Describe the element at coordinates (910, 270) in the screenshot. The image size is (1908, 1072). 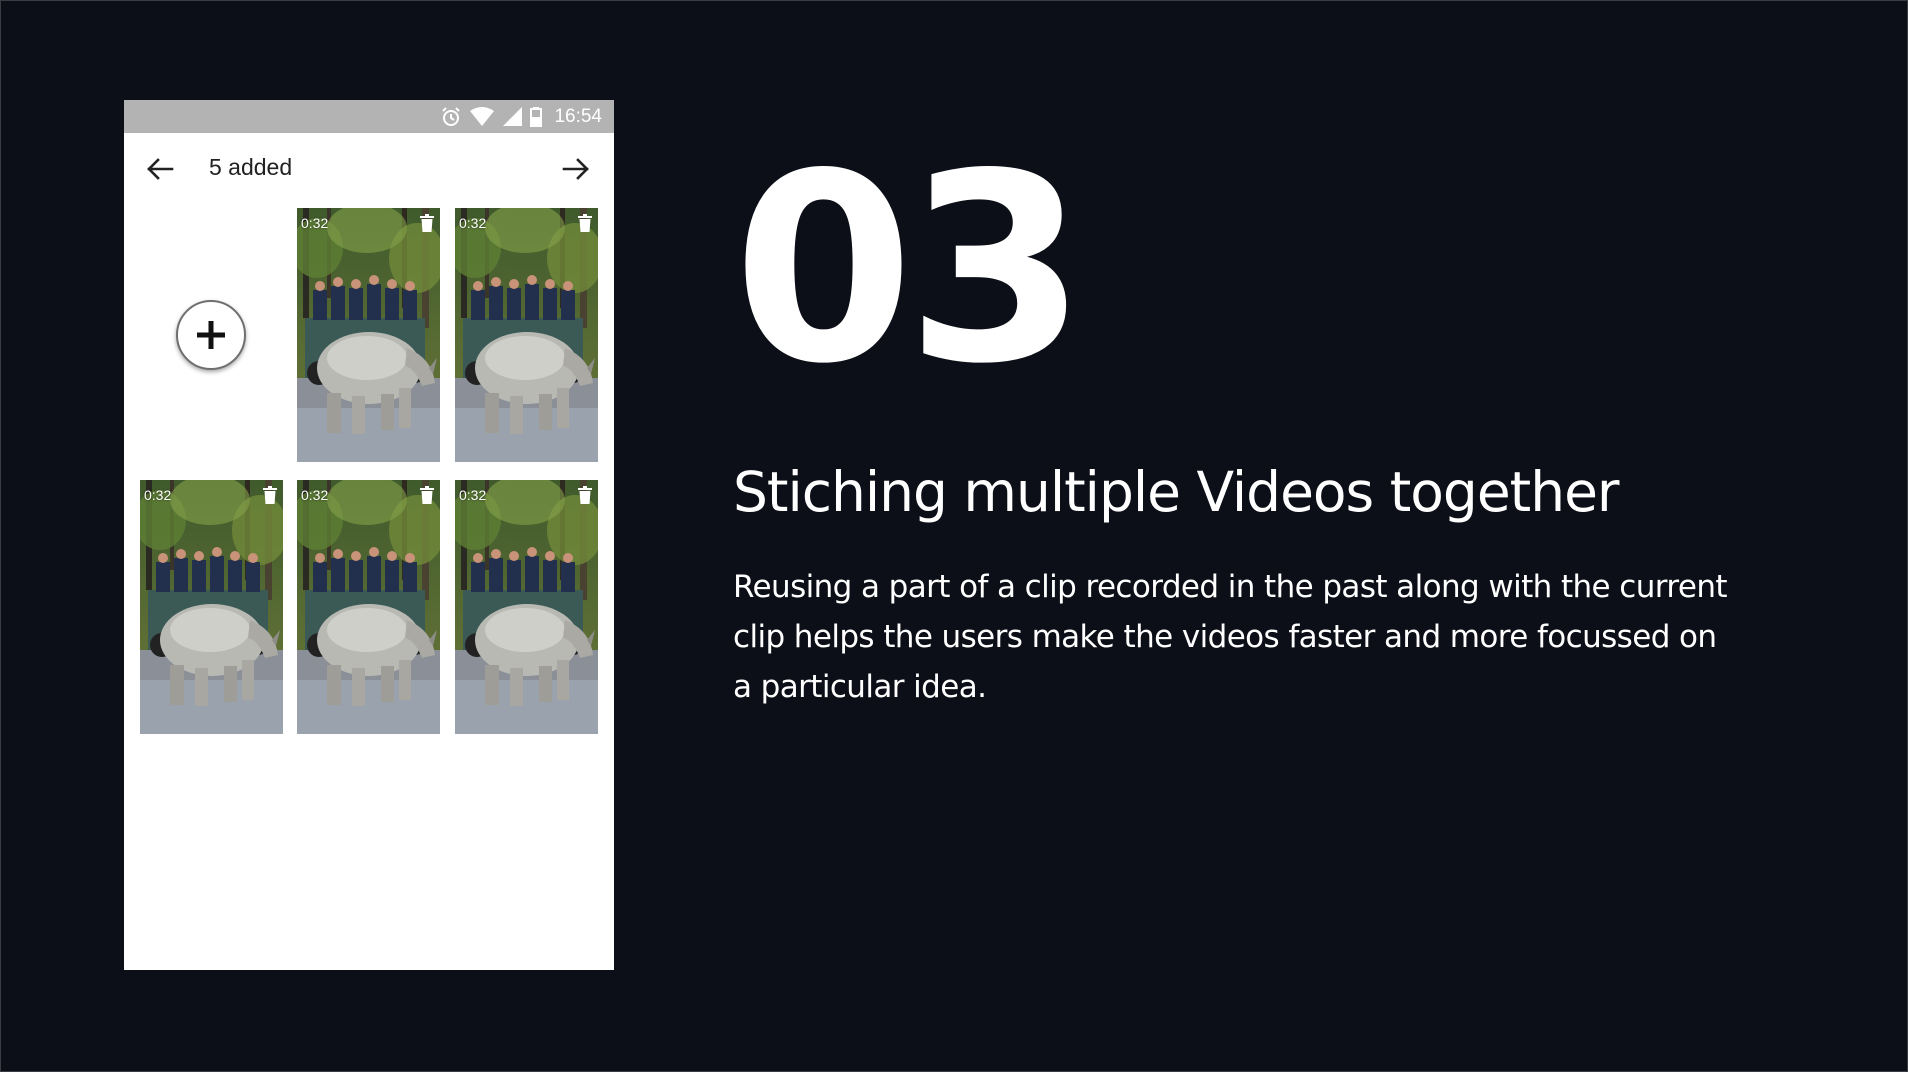
I see `slide-number: 03` at that location.